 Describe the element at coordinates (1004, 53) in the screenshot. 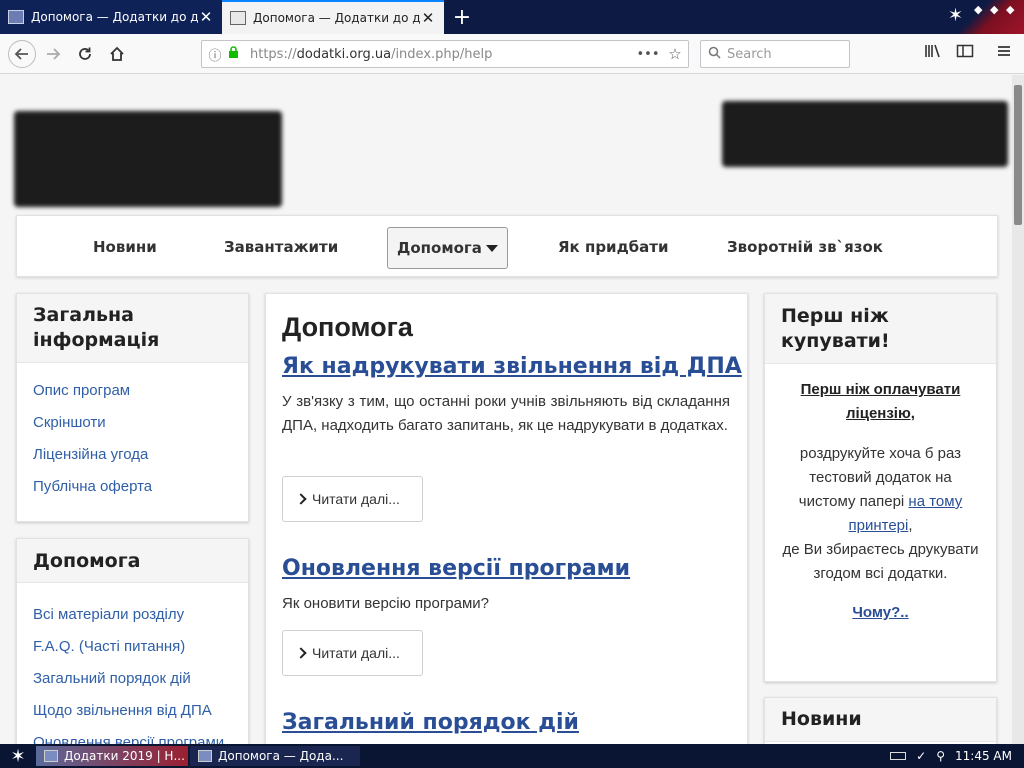

I see `menu-icon` at that location.